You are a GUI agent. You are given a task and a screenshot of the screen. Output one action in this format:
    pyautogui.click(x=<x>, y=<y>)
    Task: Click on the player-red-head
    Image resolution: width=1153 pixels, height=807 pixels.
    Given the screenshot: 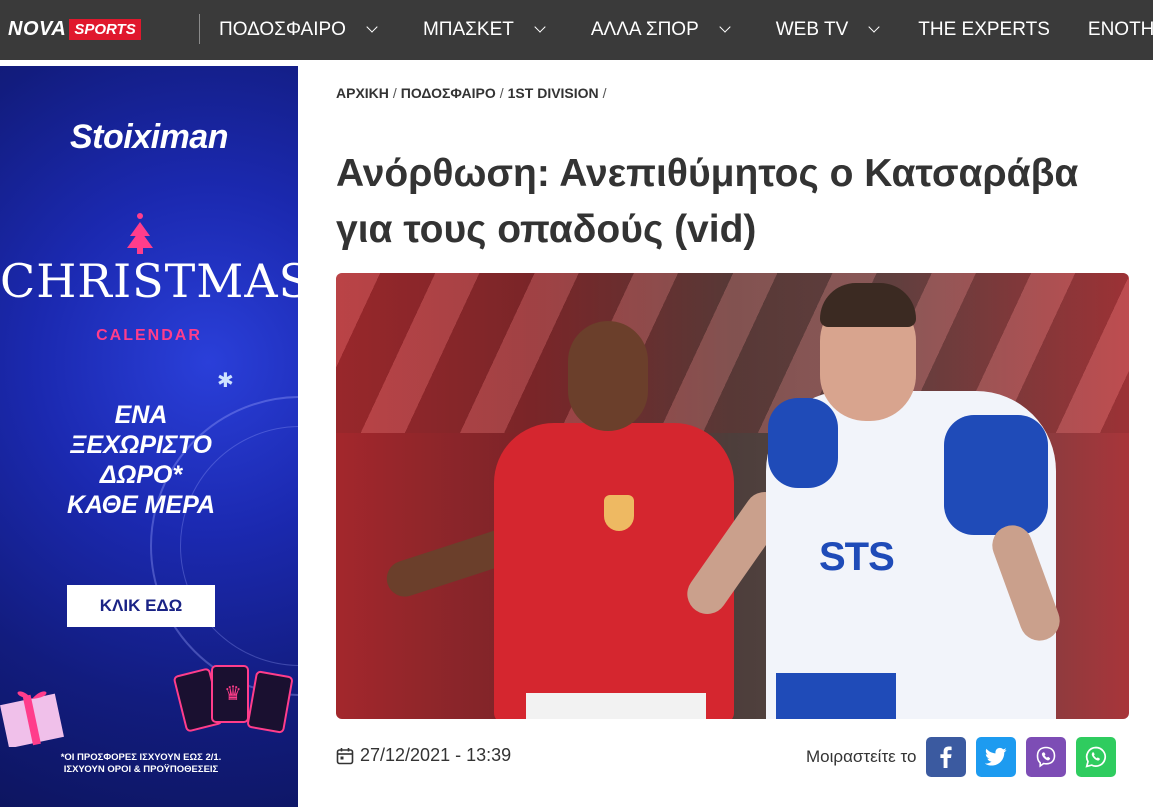 What is the action you would take?
    pyautogui.click(x=608, y=376)
    